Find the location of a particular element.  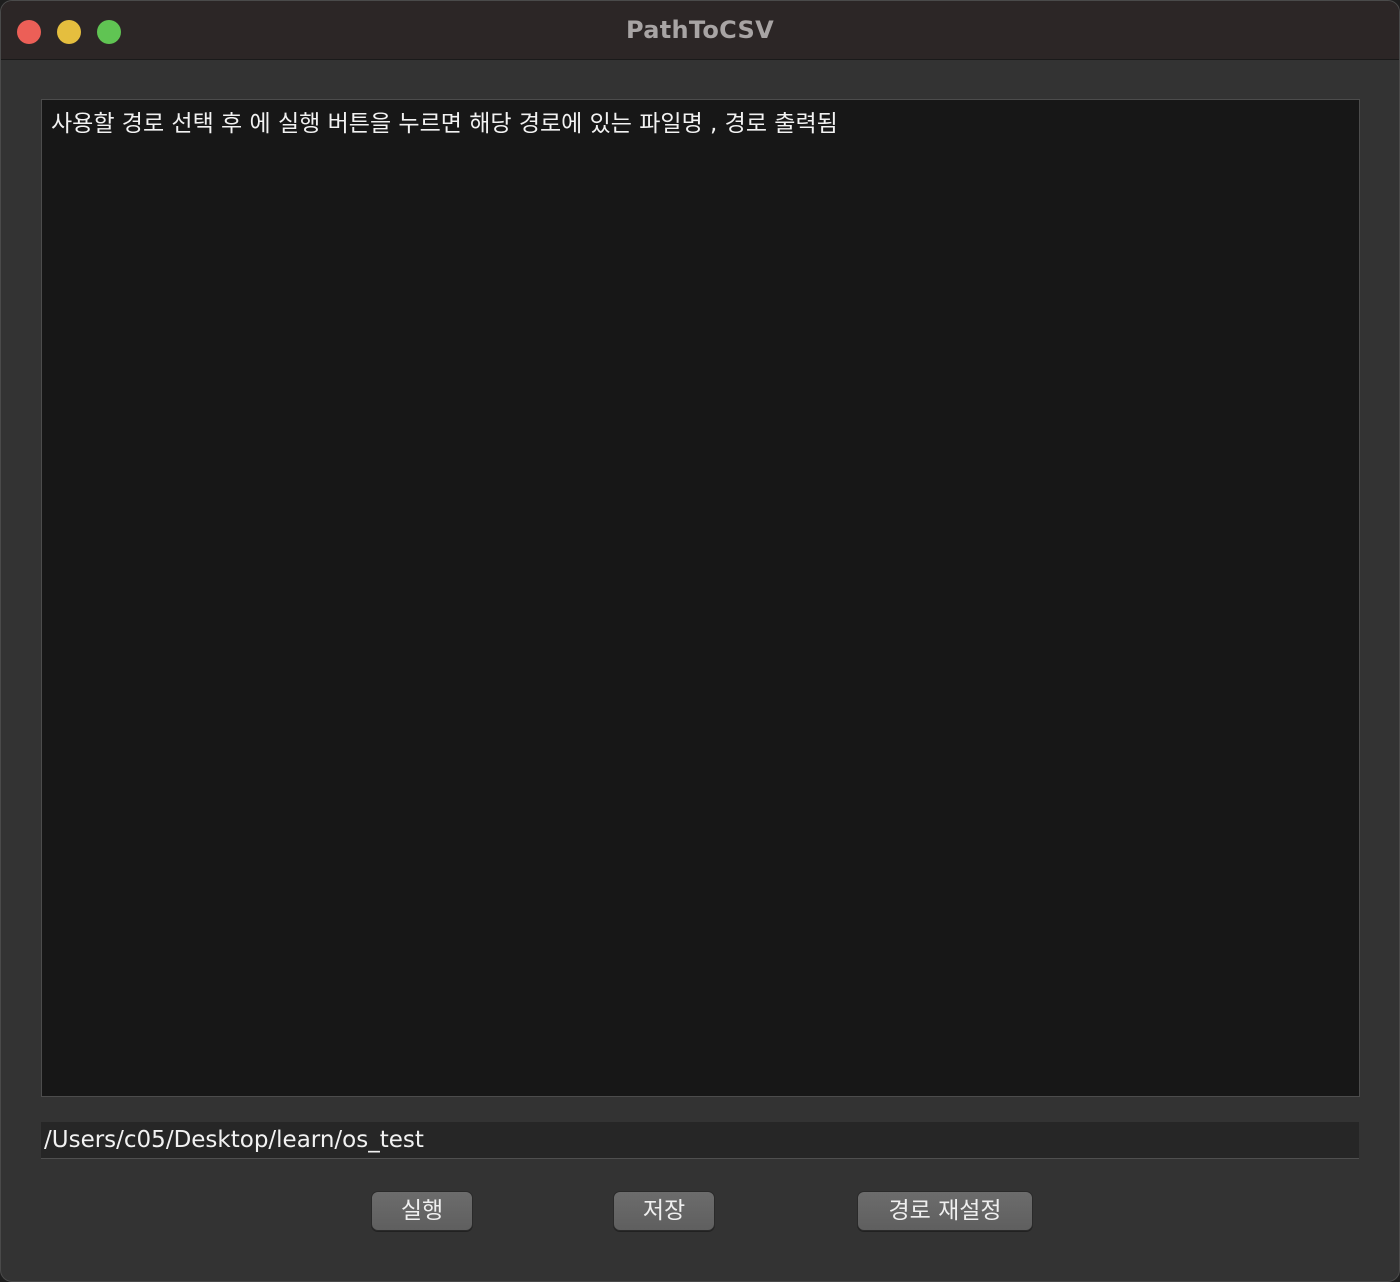

title-bar: PathToCSV is located at coordinates (700, 30).